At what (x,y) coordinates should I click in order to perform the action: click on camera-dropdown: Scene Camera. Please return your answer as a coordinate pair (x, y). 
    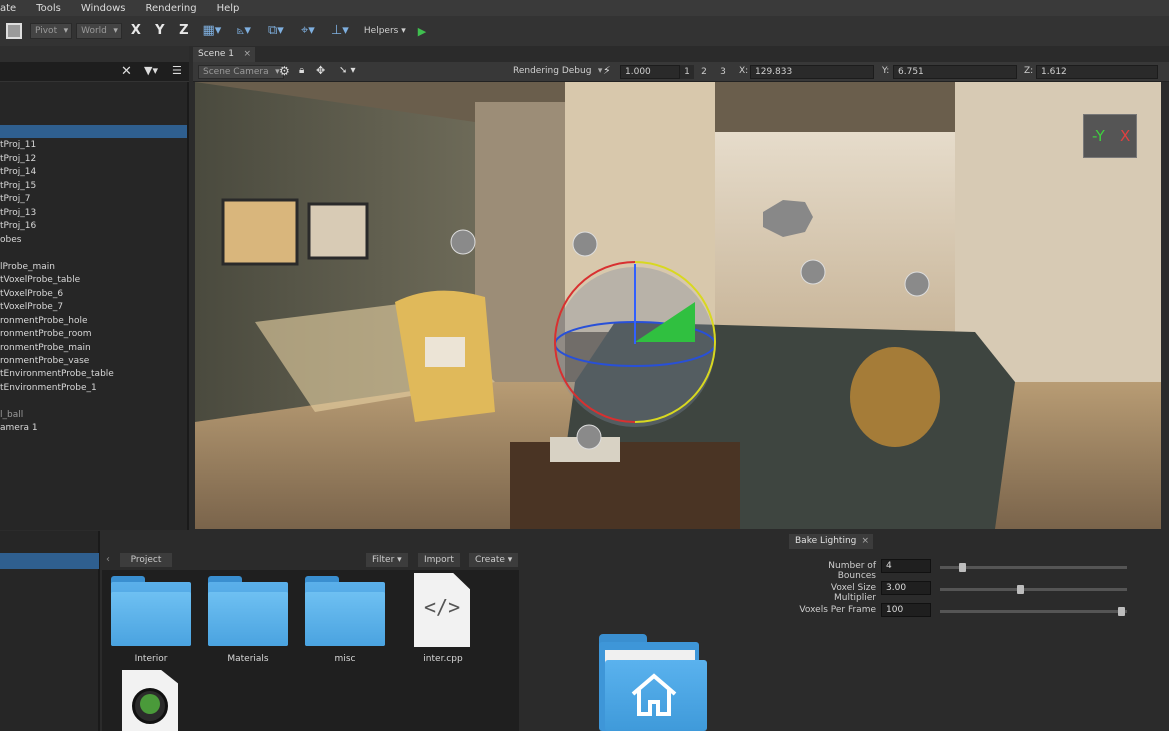
    Looking at the image, I should click on (241, 72).